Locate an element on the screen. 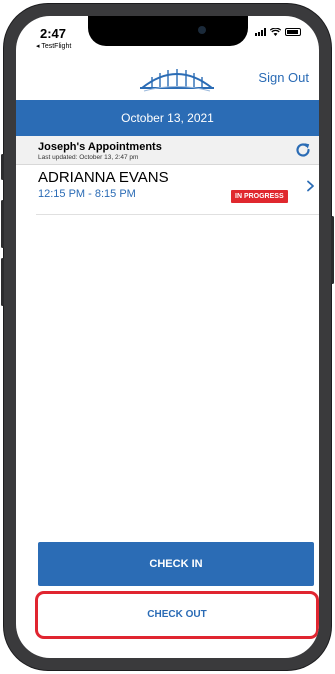  phone-mute-switch is located at coordinates (2, 167).